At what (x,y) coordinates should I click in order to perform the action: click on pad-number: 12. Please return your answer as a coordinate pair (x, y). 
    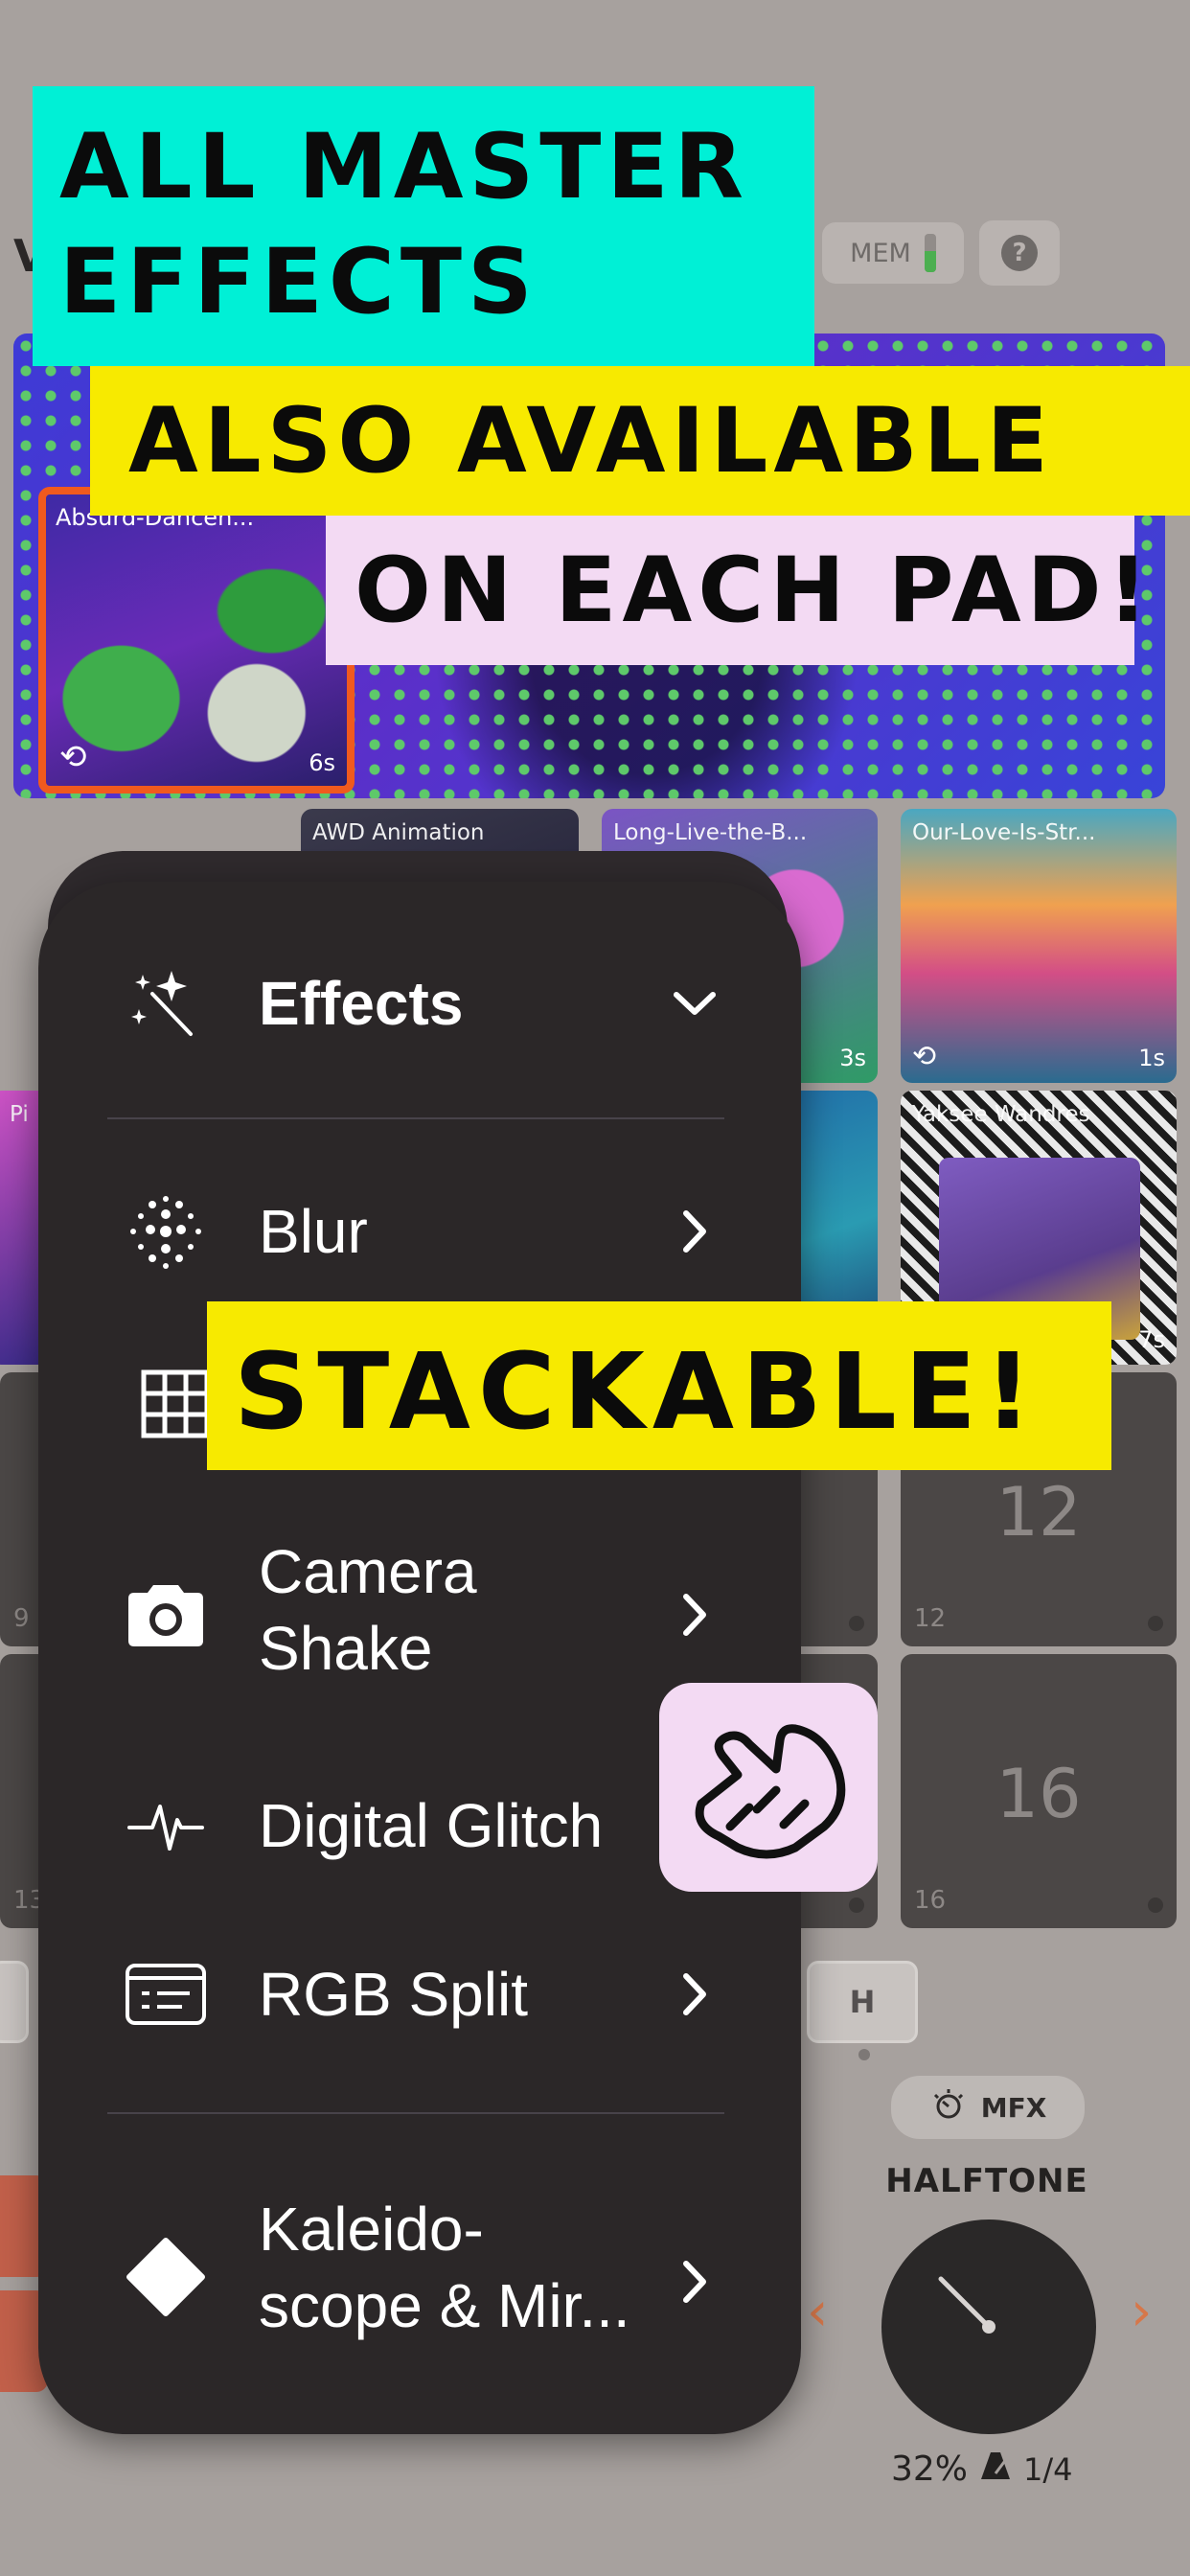
    Looking at the image, I should click on (931, 1618).